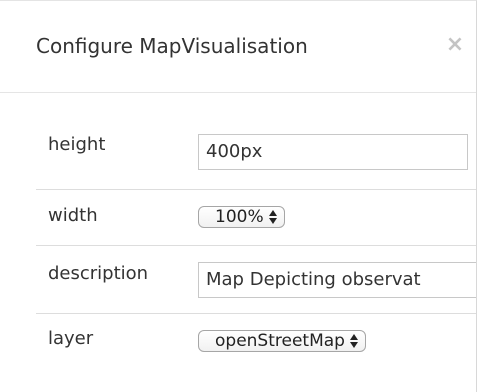 The image size is (477, 392). I want to click on width-select: 100%, so click(241, 217).